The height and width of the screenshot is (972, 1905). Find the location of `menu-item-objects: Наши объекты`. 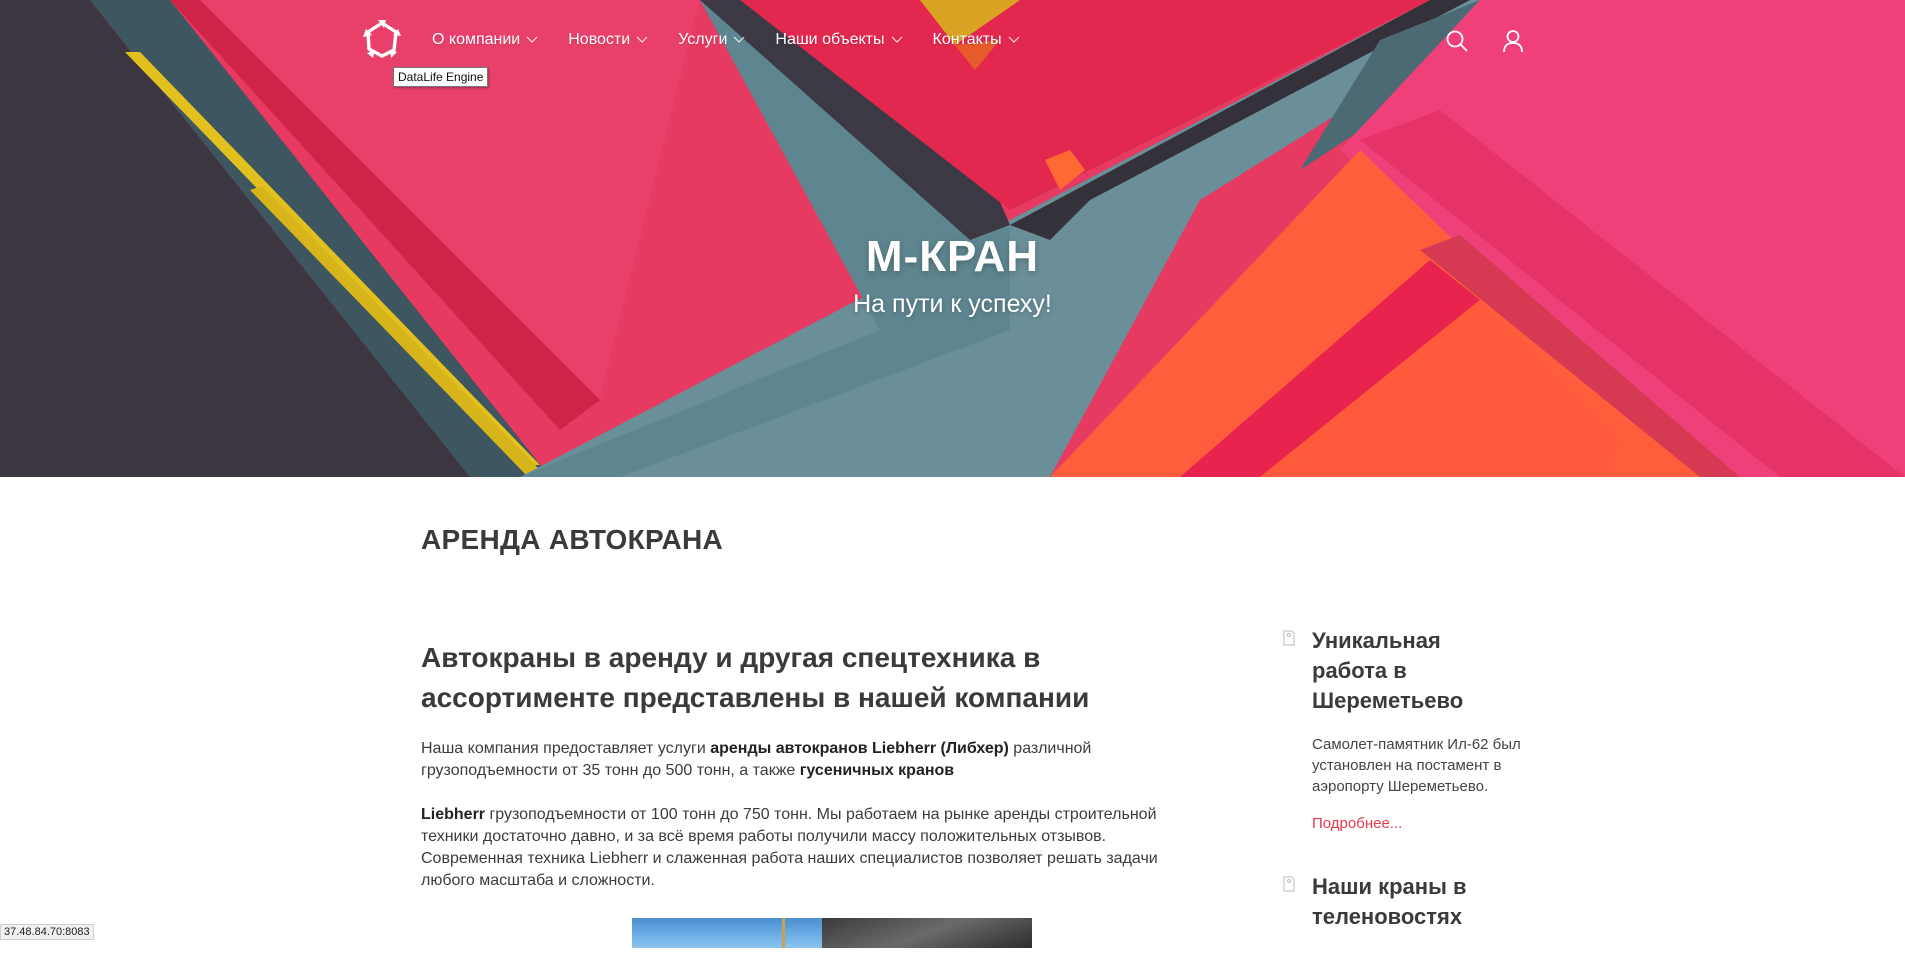

menu-item-objects: Наши объекты is located at coordinates (838, 40).